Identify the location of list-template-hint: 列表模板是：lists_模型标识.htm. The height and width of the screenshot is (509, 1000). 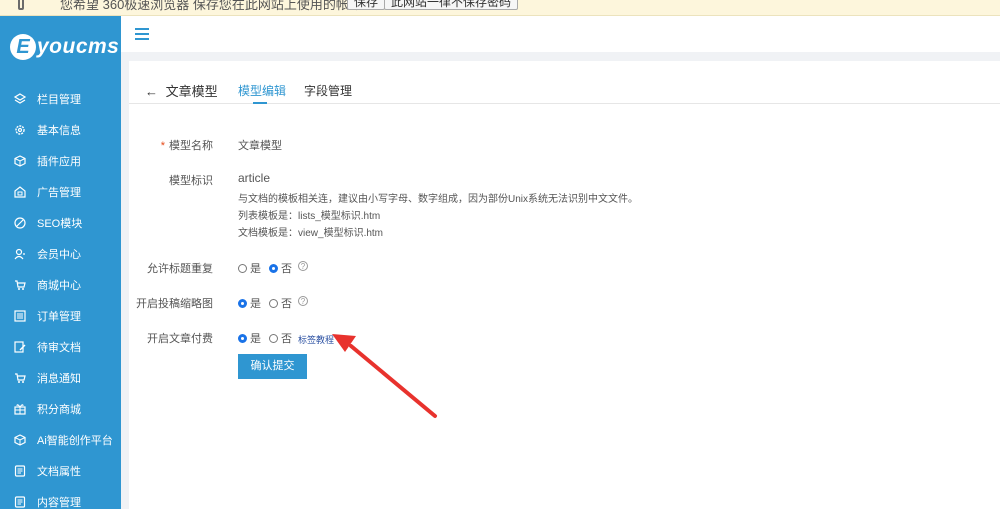
(309, 216).